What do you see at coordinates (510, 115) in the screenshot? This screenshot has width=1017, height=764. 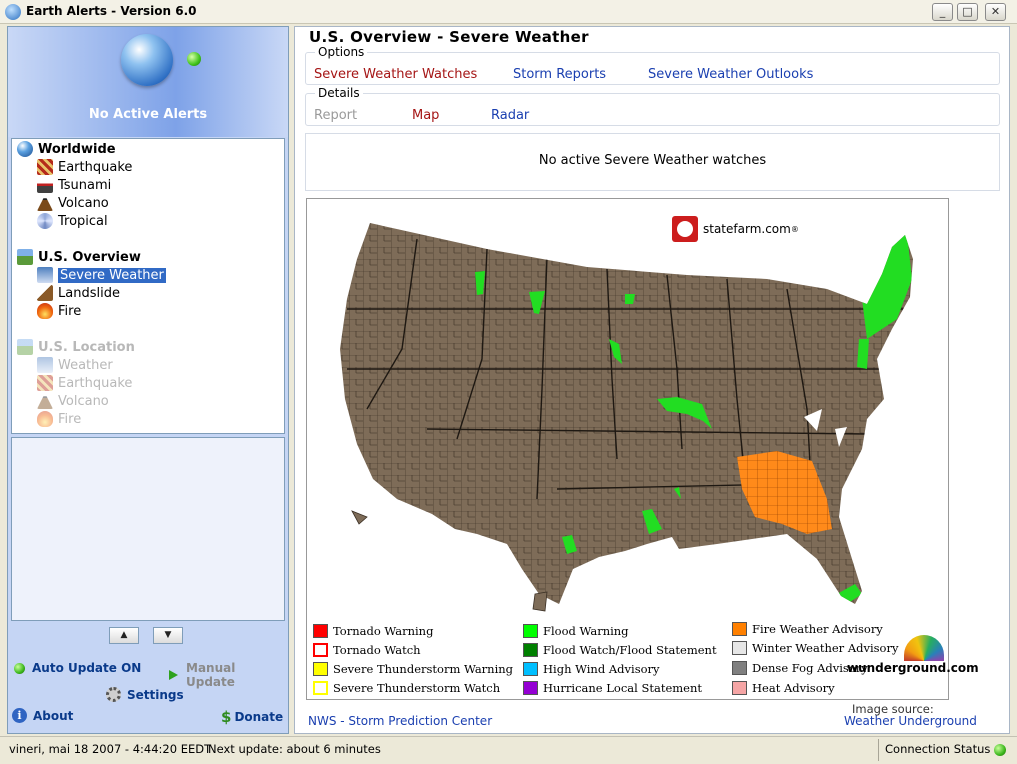 I see `link-radar: Radar` at bounding box center [510, 115].